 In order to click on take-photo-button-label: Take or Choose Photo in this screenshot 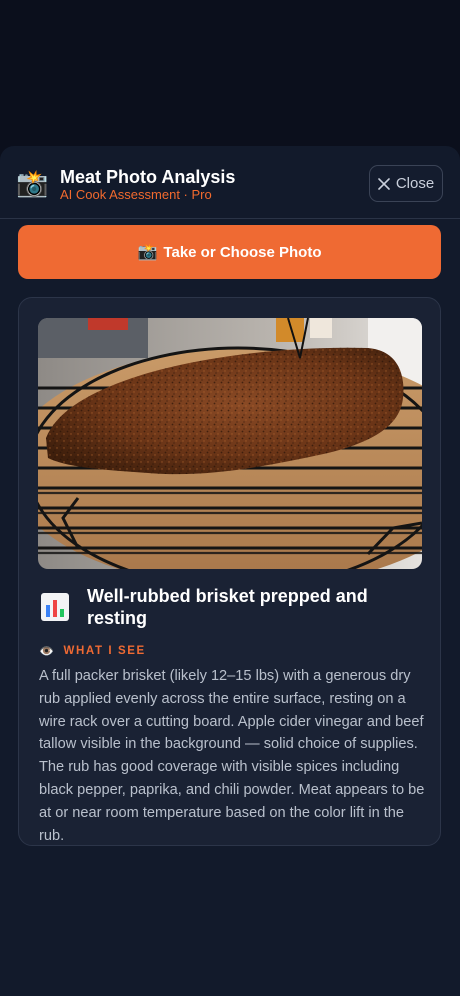, I will do `click(242, 252)`.